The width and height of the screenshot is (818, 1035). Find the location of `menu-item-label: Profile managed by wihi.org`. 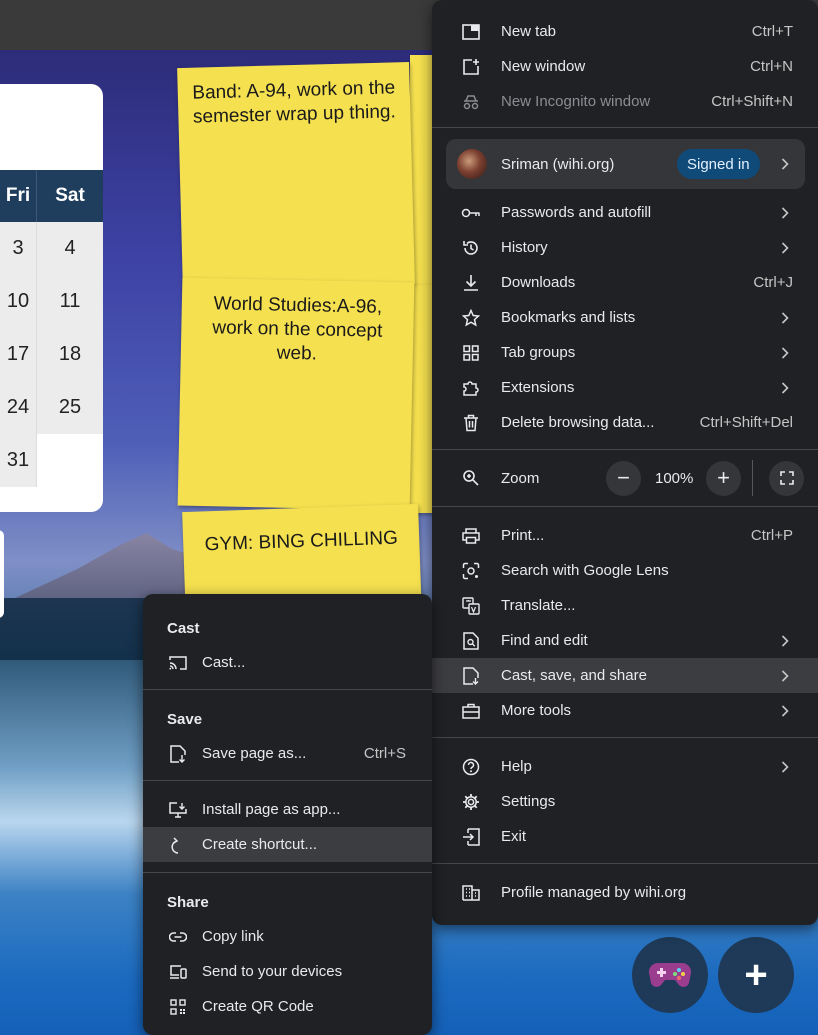

menu-item-label: Profile managed by wihi.org is located at coordinates (594, 892).